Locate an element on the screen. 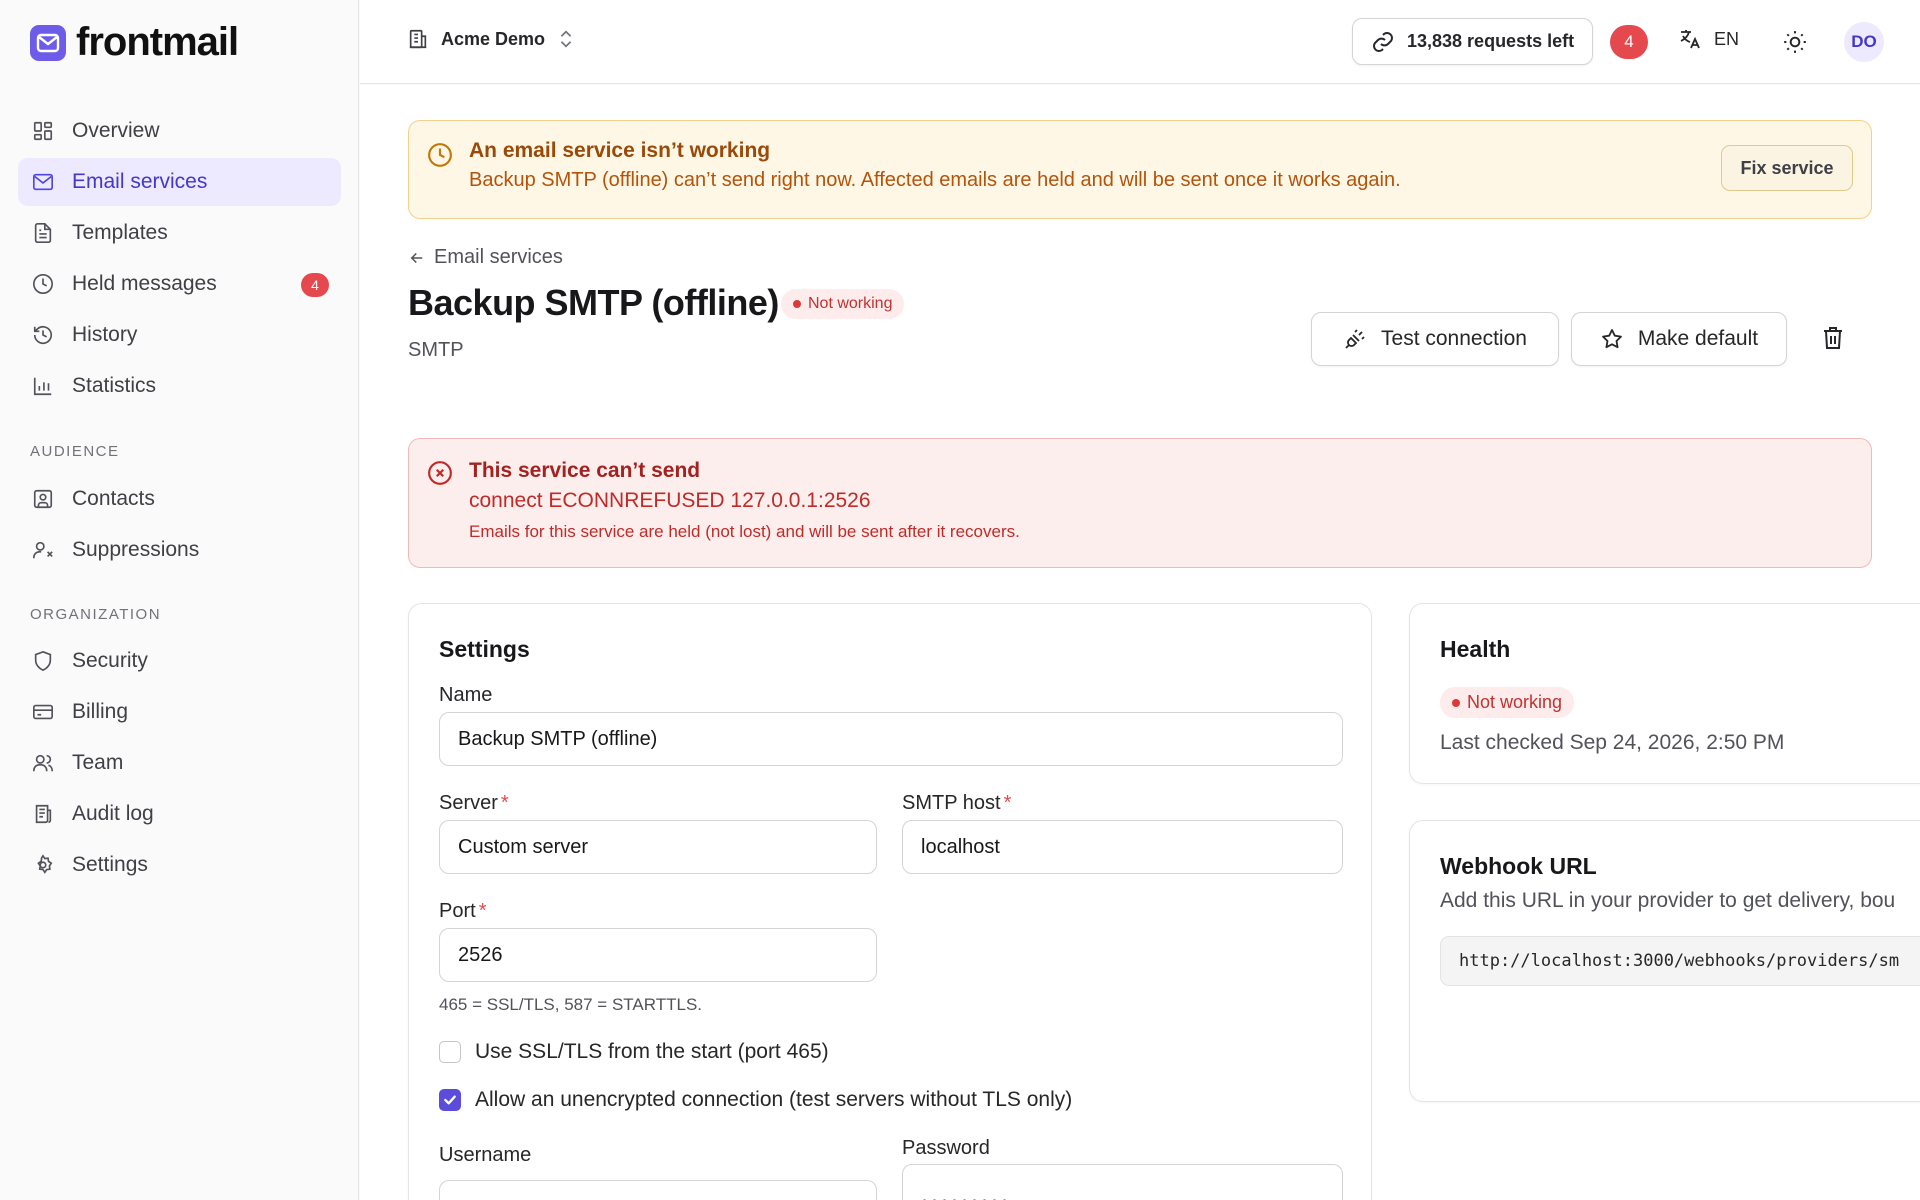 The width and height of the screenshot is (1920, 1200). language-code: EN is located at coordinates (1727, 38).